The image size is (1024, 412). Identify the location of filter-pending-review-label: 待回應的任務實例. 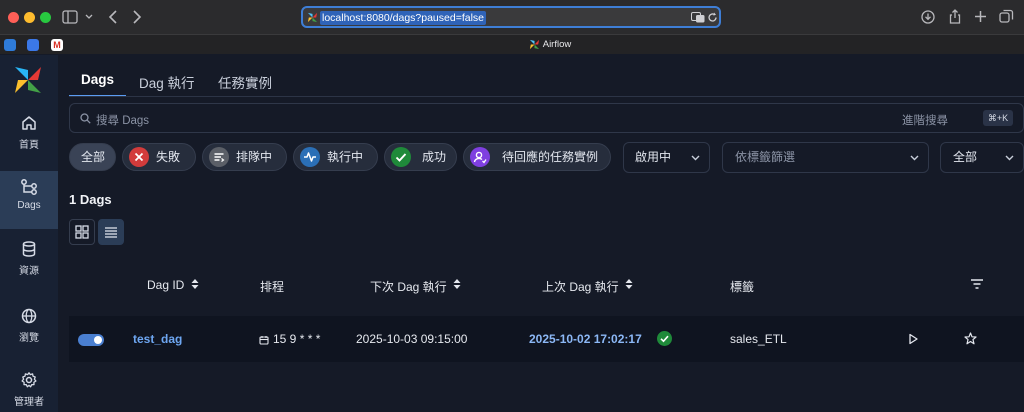
(550, 157).